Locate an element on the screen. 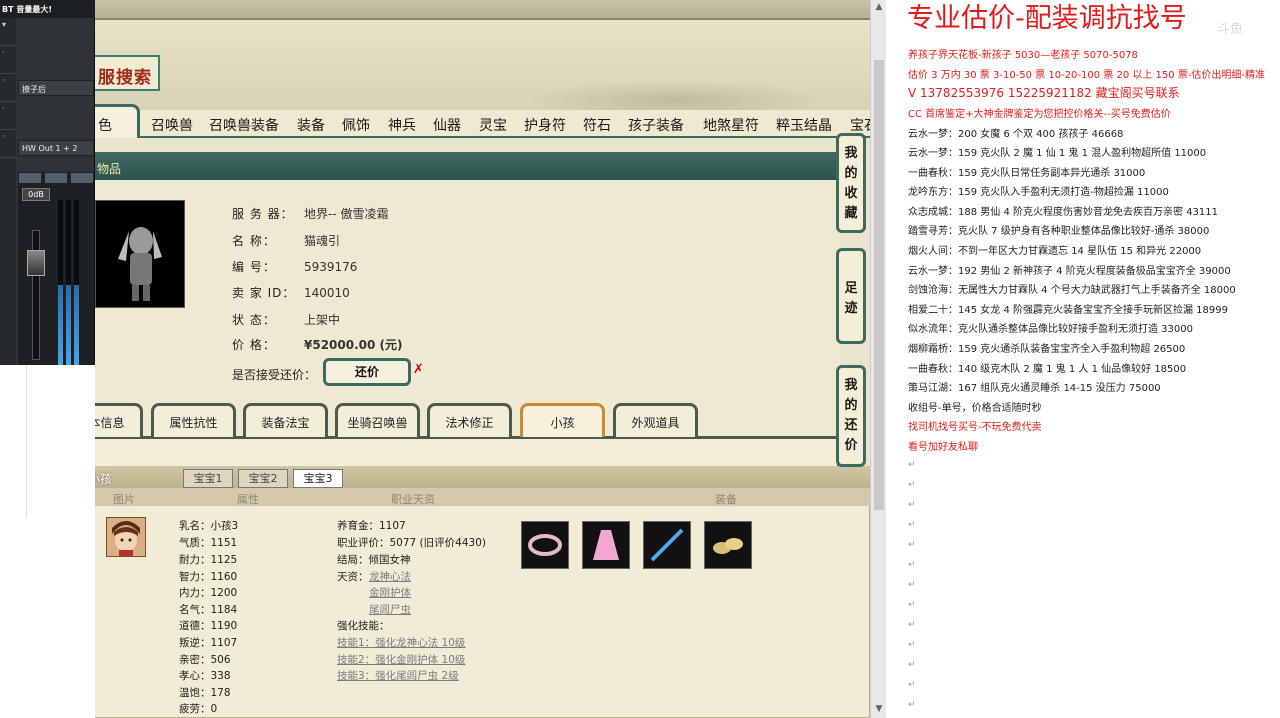  talent-fund: 养育金：1107 is located at coordinates (371, 526).